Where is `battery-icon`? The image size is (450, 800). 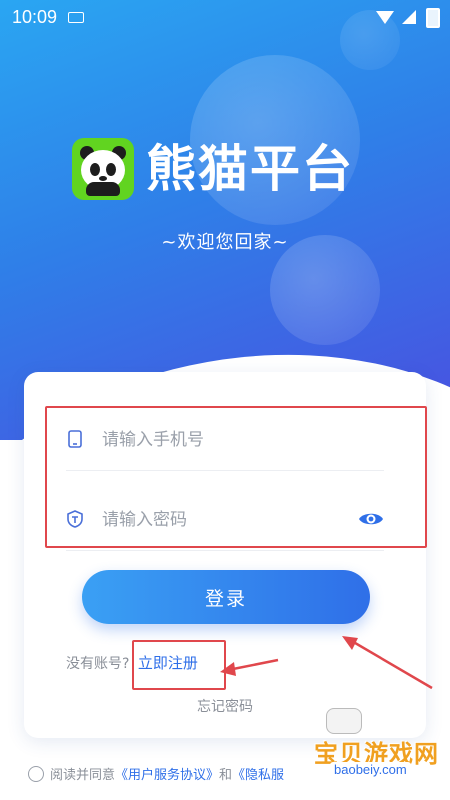 battery-icon is located at coordinates (433, 18).